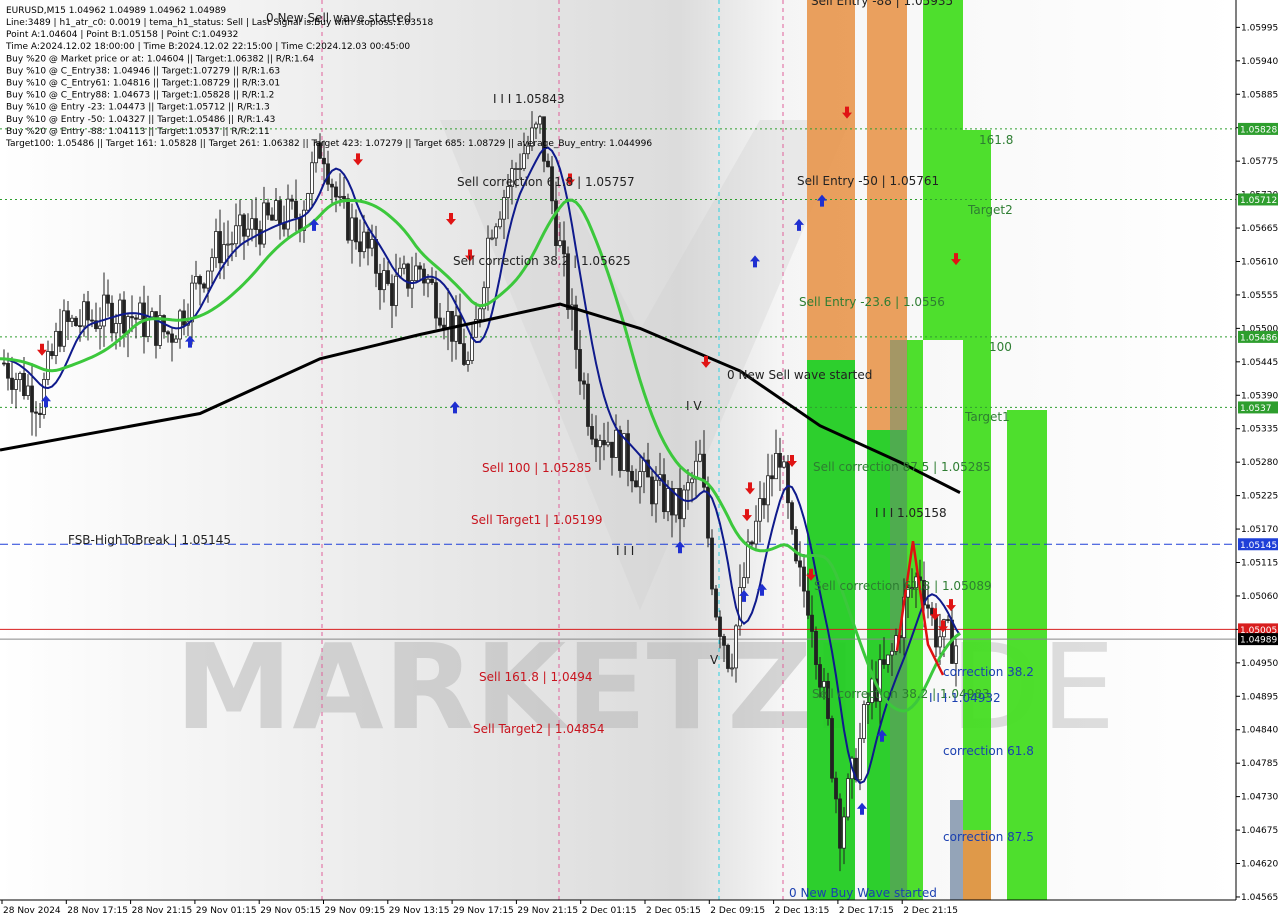  Describe the element at coordinates (1259, 162) in the screenshot. I see `price-tick-label: 1.05775` at that location.